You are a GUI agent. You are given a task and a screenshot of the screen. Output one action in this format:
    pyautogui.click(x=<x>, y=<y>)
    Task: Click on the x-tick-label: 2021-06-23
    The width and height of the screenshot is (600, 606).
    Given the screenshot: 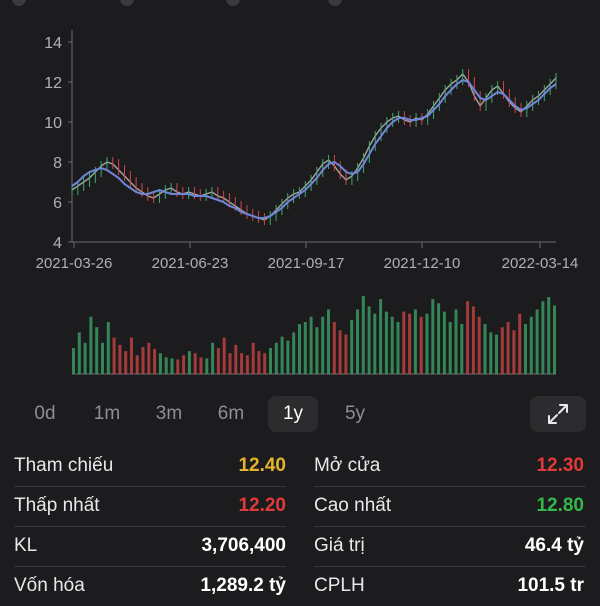 What is the action you would take?
    pyautogui.click(x=190, y=263)
    